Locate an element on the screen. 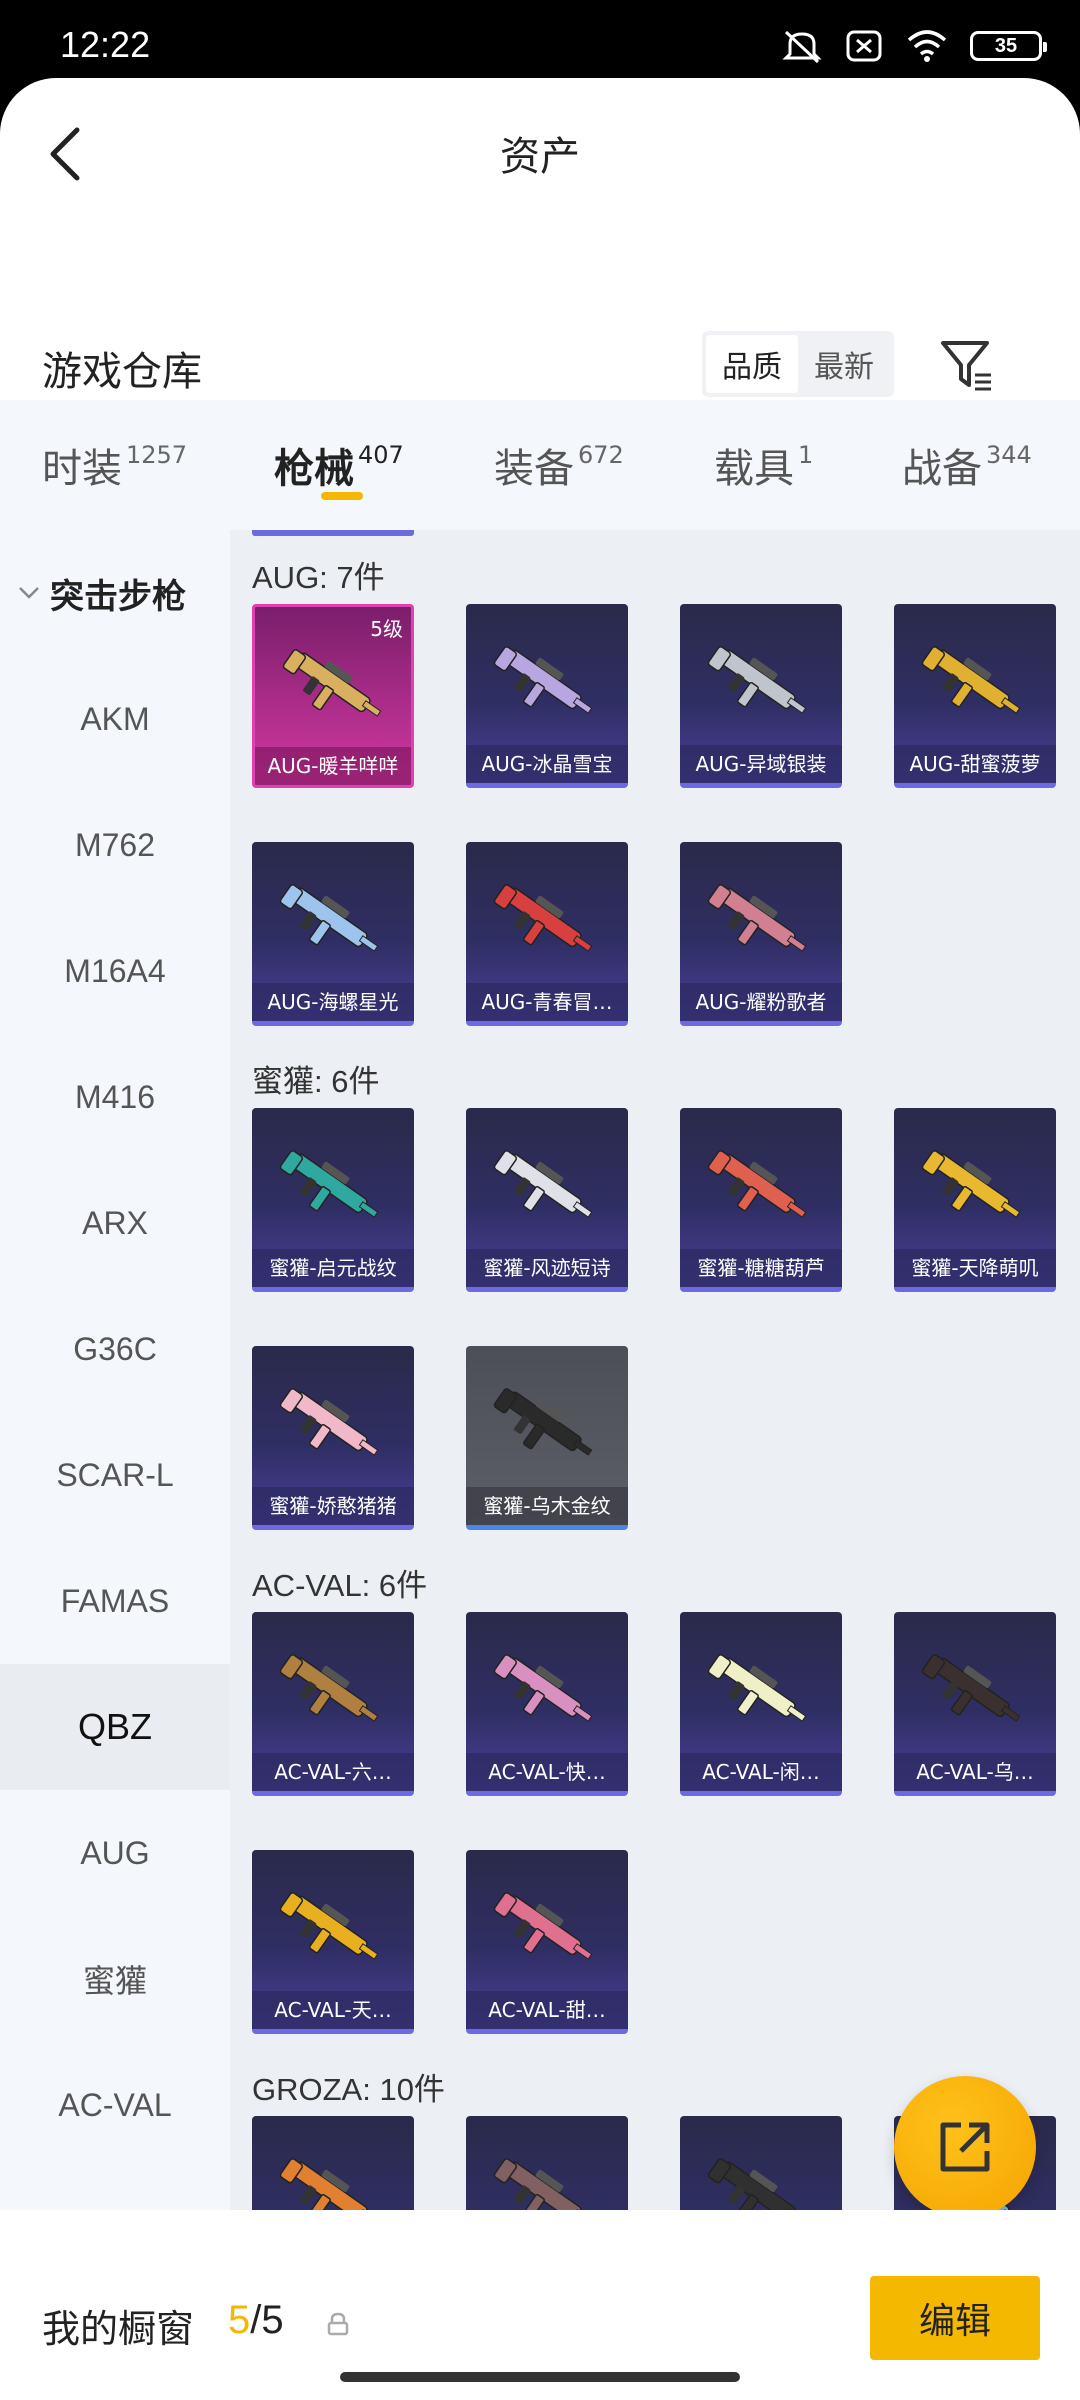  sidebar-group-assault-rifles: 突击步枪 is located at coordinates (115, 593).